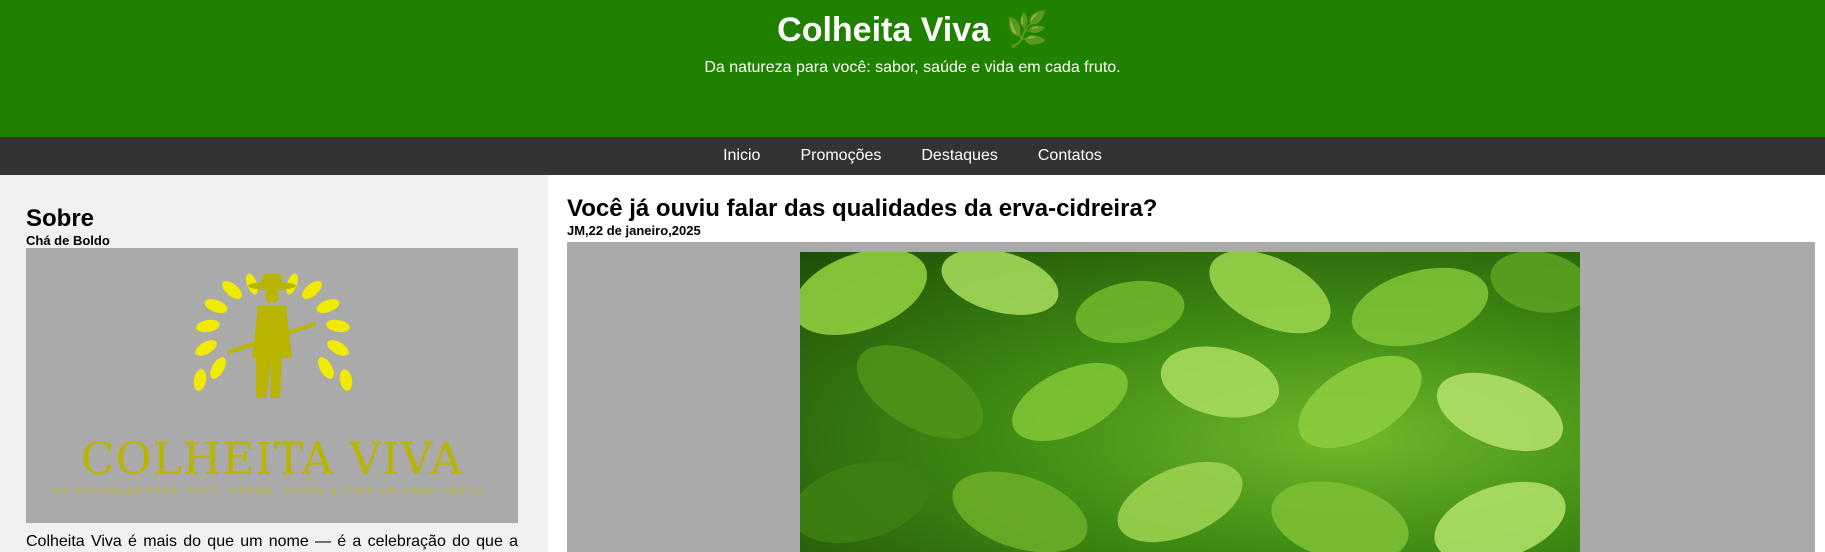 The image size is (1825, 552). I want to click on sidebar-subtitle: Chá de Boldo, so click(68, 240).